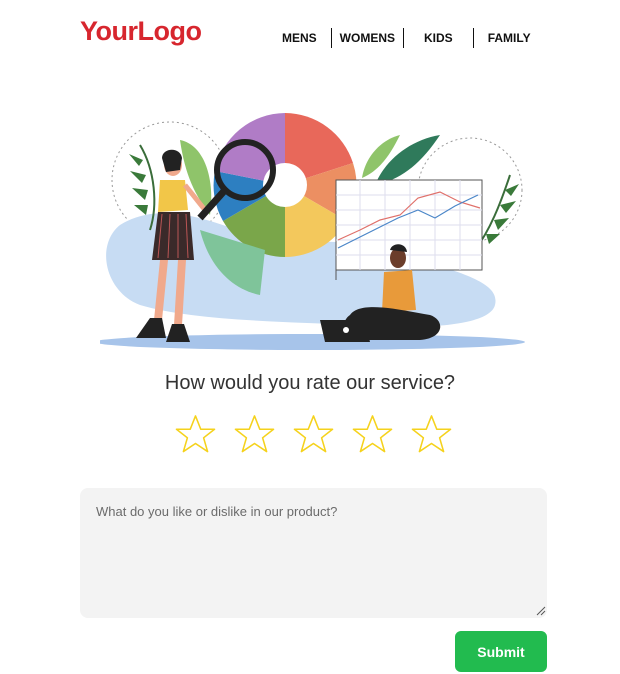 Image resolution: width=620 pixels, height=674 pixels. What do you see at coordinates (366, 38) in the screenshot?
I see `nav-item-womens: WOMENS` at bounding box center [366, 38].